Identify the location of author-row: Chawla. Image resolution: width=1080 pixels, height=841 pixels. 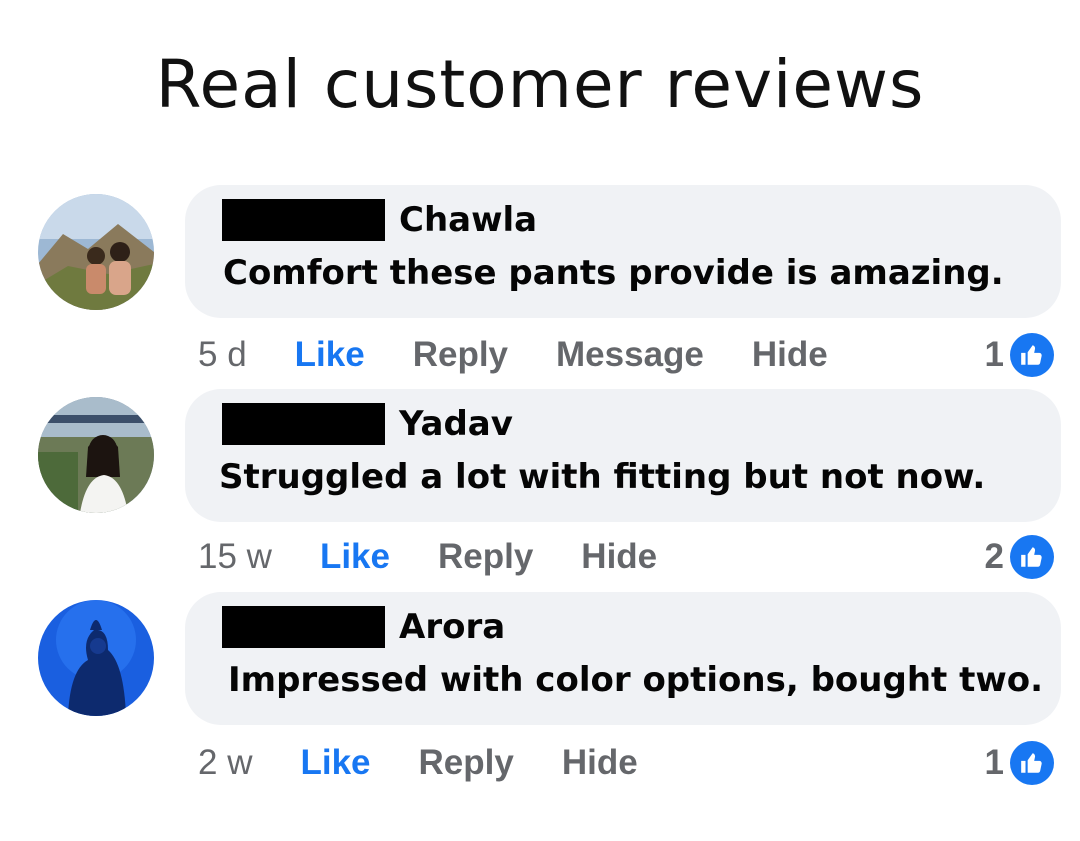
(379, 220).